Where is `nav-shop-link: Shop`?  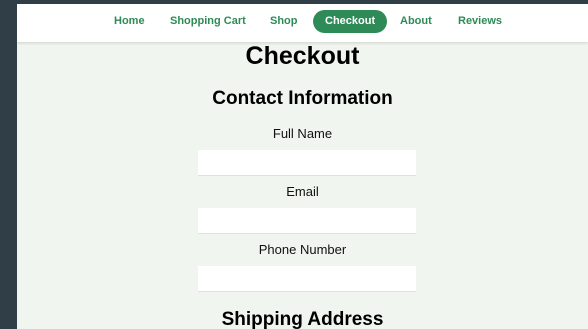
nav-shop-link: Shop is located at coordinates (284, 21).